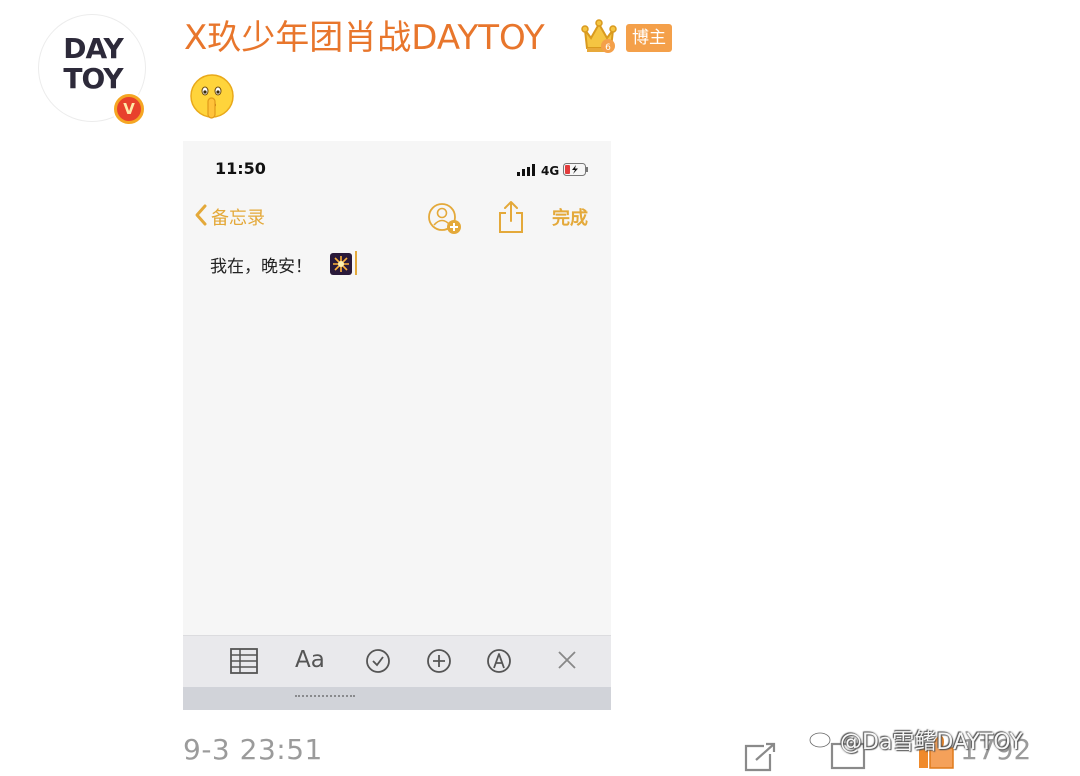 This screenshot has height=776, width=1080. Describe the element at coordinates (253, 749) in the screenshot. I see `post-timestamp: 9-3 23:51` at that location.